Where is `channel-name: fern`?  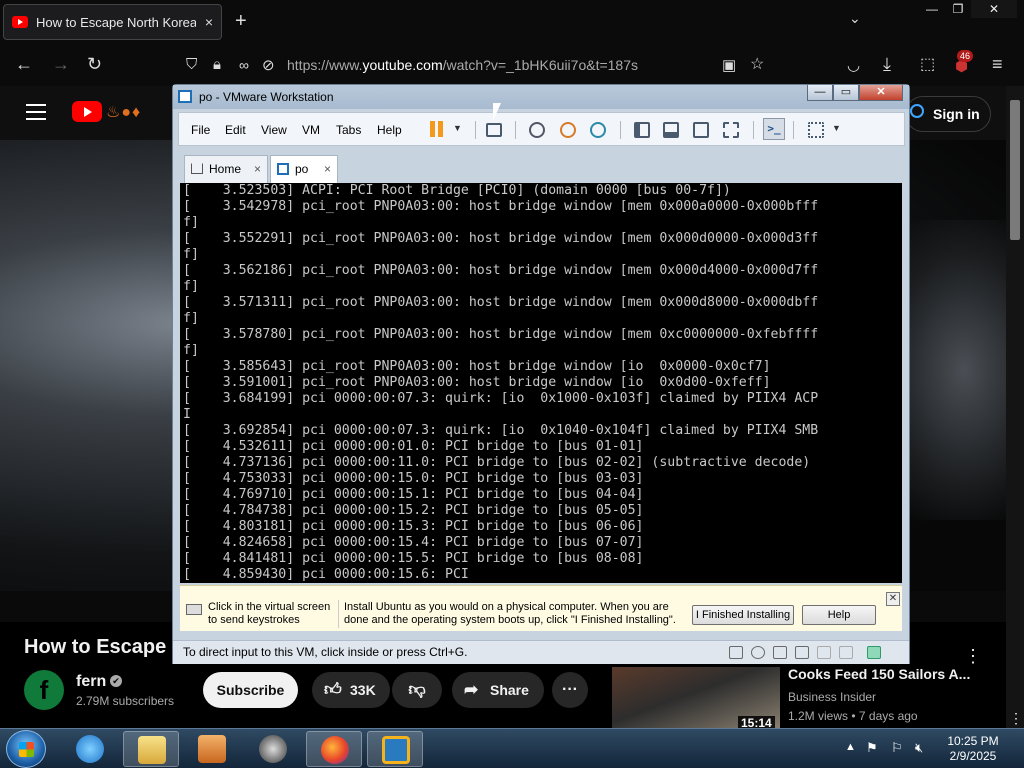 channel-name: fern is located at coordinates (91, 682).